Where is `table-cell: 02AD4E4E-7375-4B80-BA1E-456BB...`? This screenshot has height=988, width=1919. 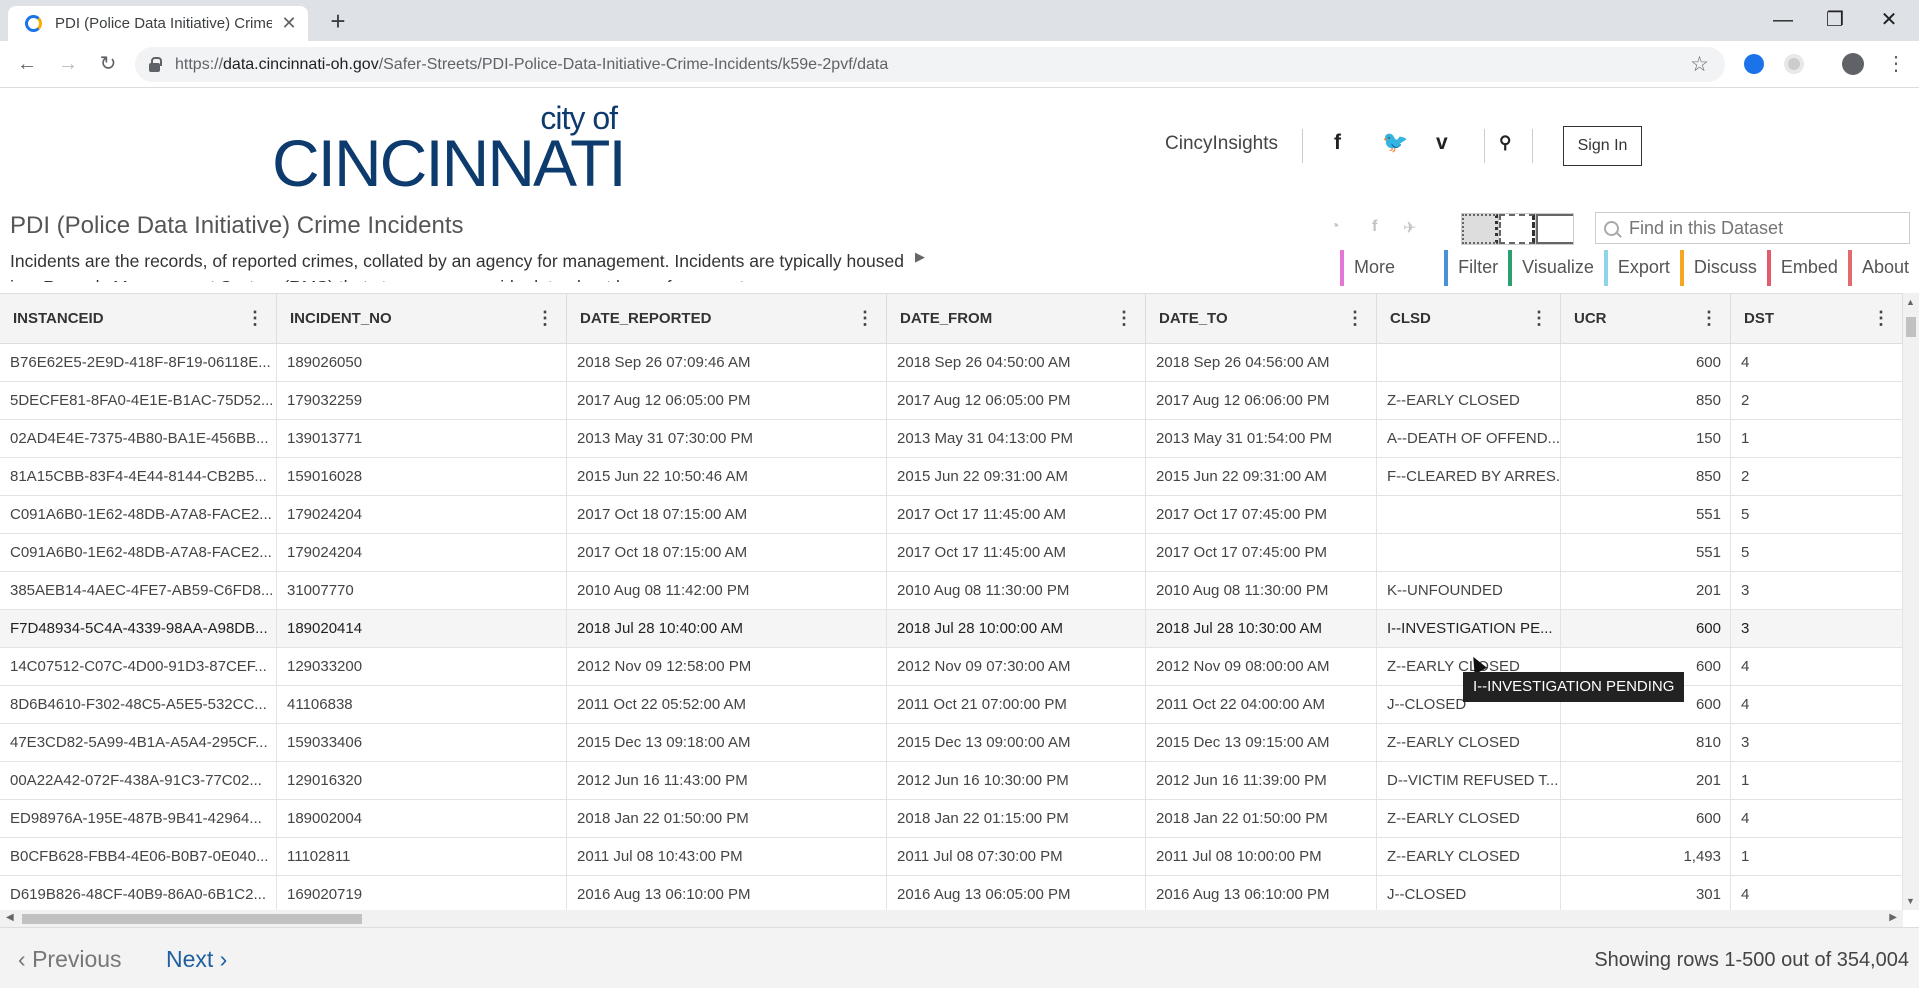 table-cell: 02AD4E4E-7375-4B80-BA1E-456BB... is located at coordinates (138, 438).